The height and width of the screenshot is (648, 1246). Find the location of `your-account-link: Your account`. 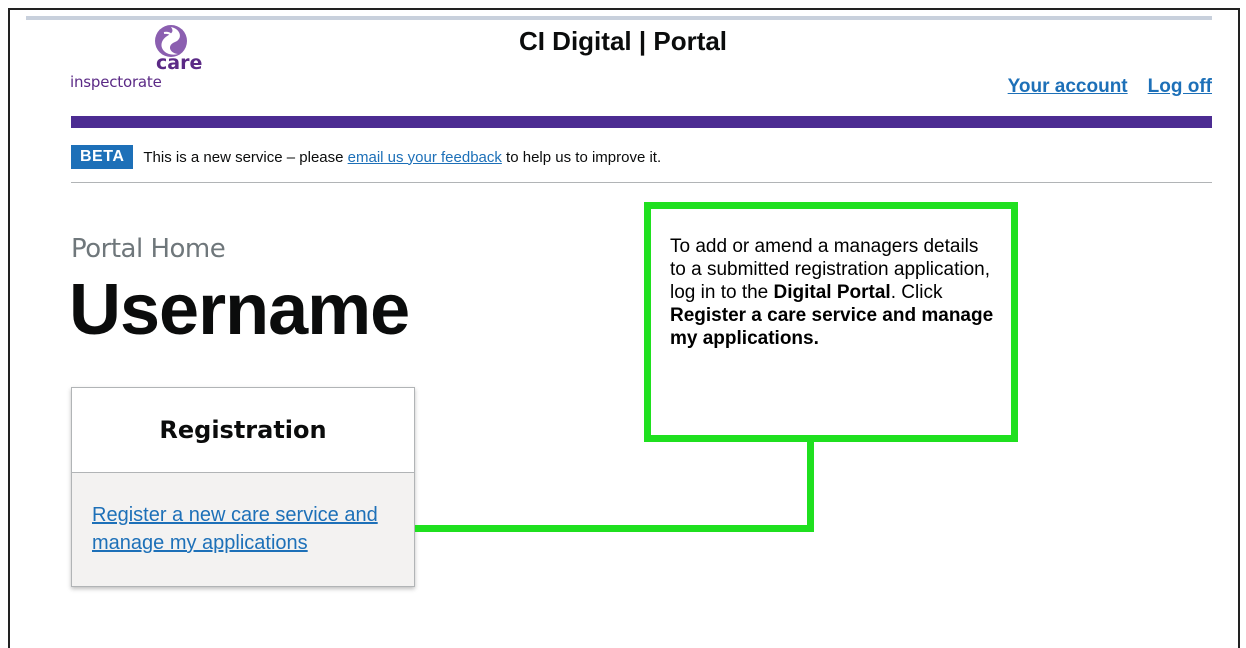

your-account-link: Your account is located at coordinates (1068, 86).